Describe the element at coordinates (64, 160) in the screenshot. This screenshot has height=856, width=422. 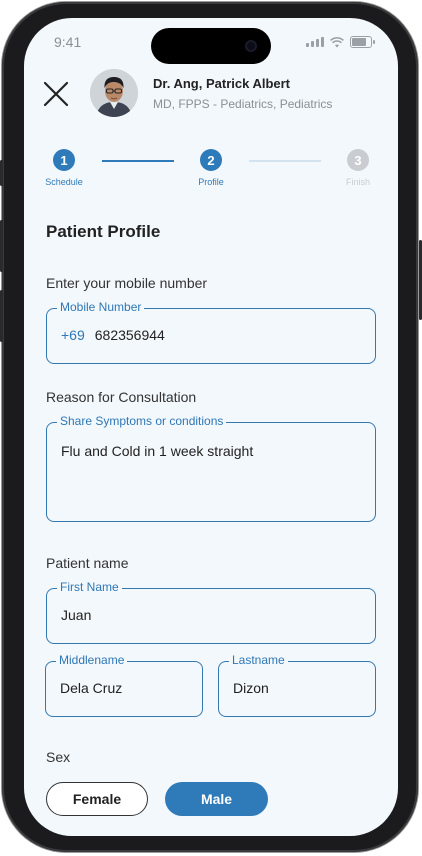
I see `step-number: 1` at that location.